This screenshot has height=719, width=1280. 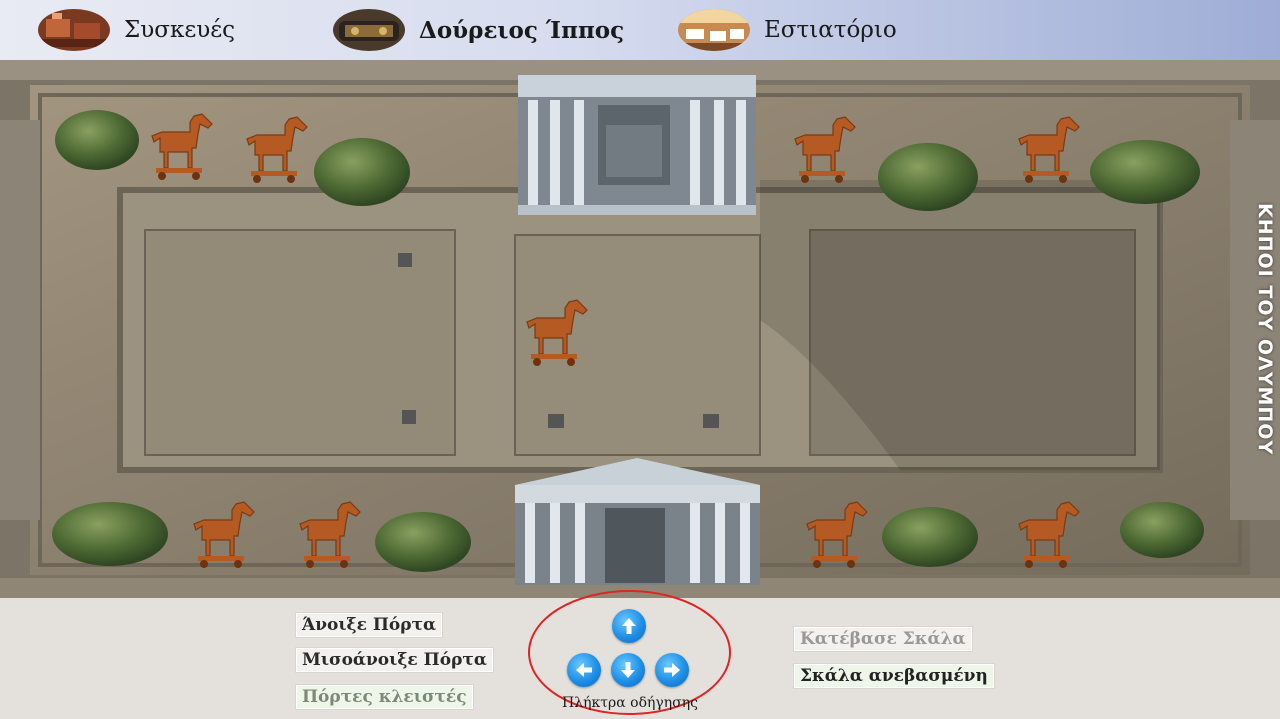 I want to click on top-navigation: Συσκευές Δούρειος Ίππος Εστιατόριο, so click(x=640, y=30).